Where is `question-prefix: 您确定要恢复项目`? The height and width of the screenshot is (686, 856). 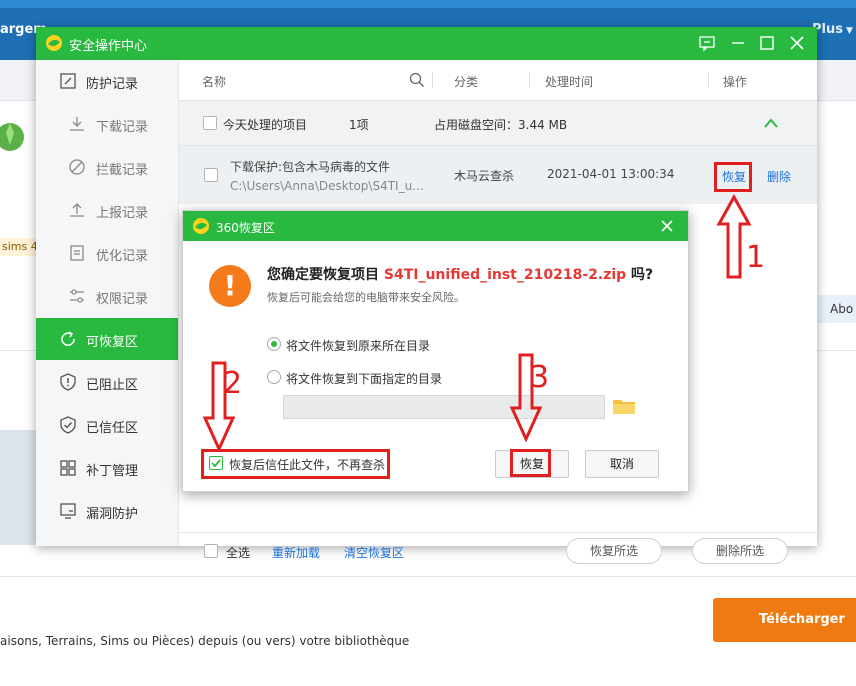 question-prefix: 您确定要恢复项目 is located at coordinates (325, 275).